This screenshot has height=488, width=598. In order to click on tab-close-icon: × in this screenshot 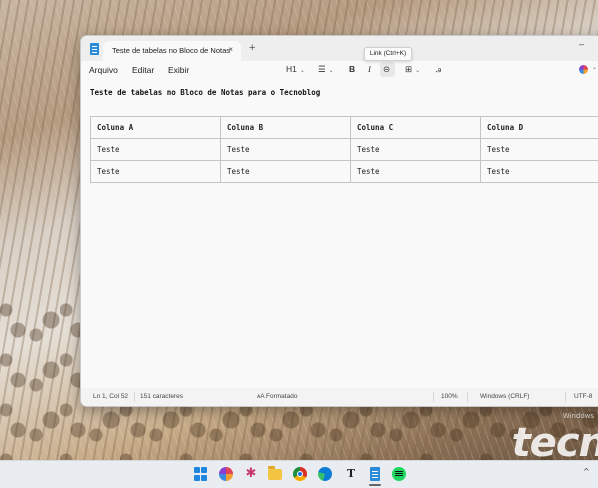, I will do `click(230, 49)`.